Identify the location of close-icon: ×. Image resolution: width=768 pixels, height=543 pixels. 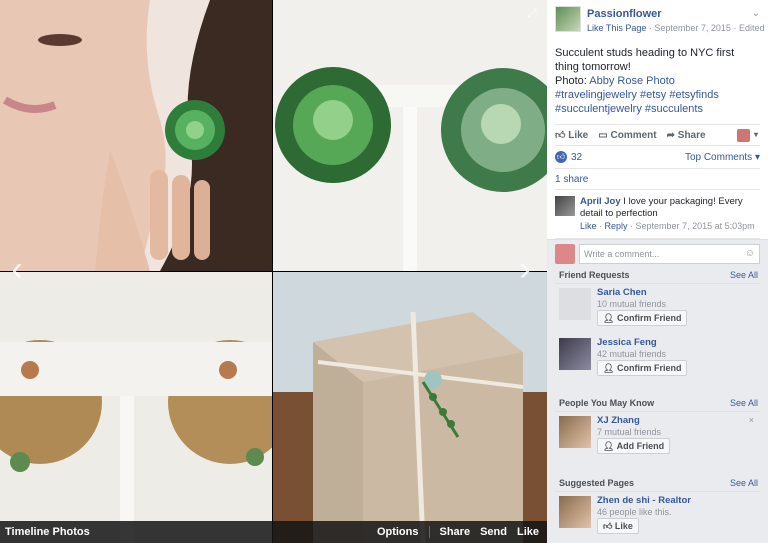
(751, 420).